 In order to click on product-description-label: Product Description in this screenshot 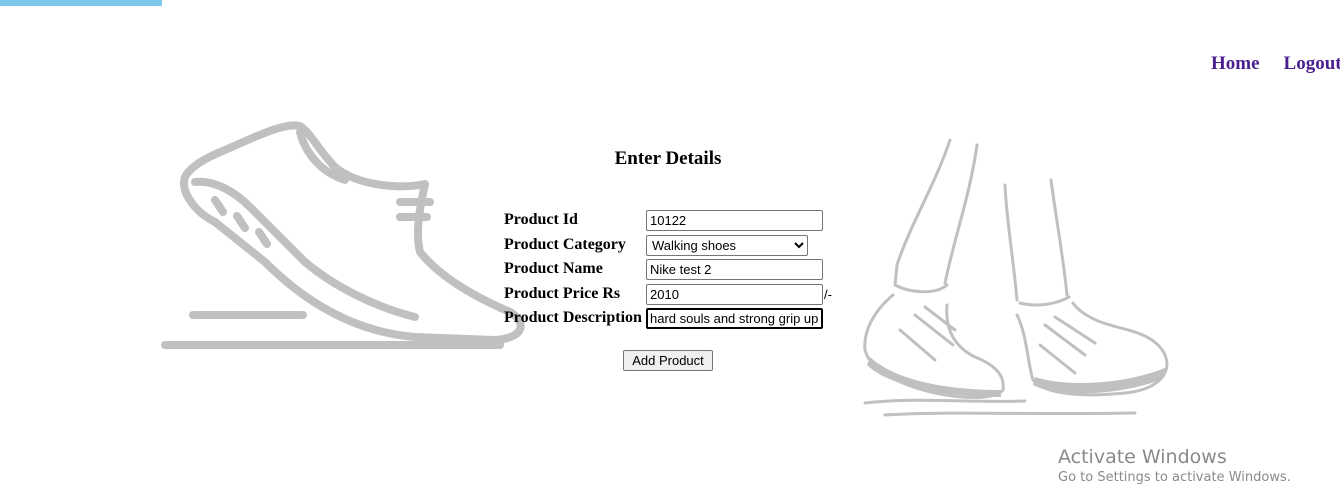, I will do `click(573, 317)`.